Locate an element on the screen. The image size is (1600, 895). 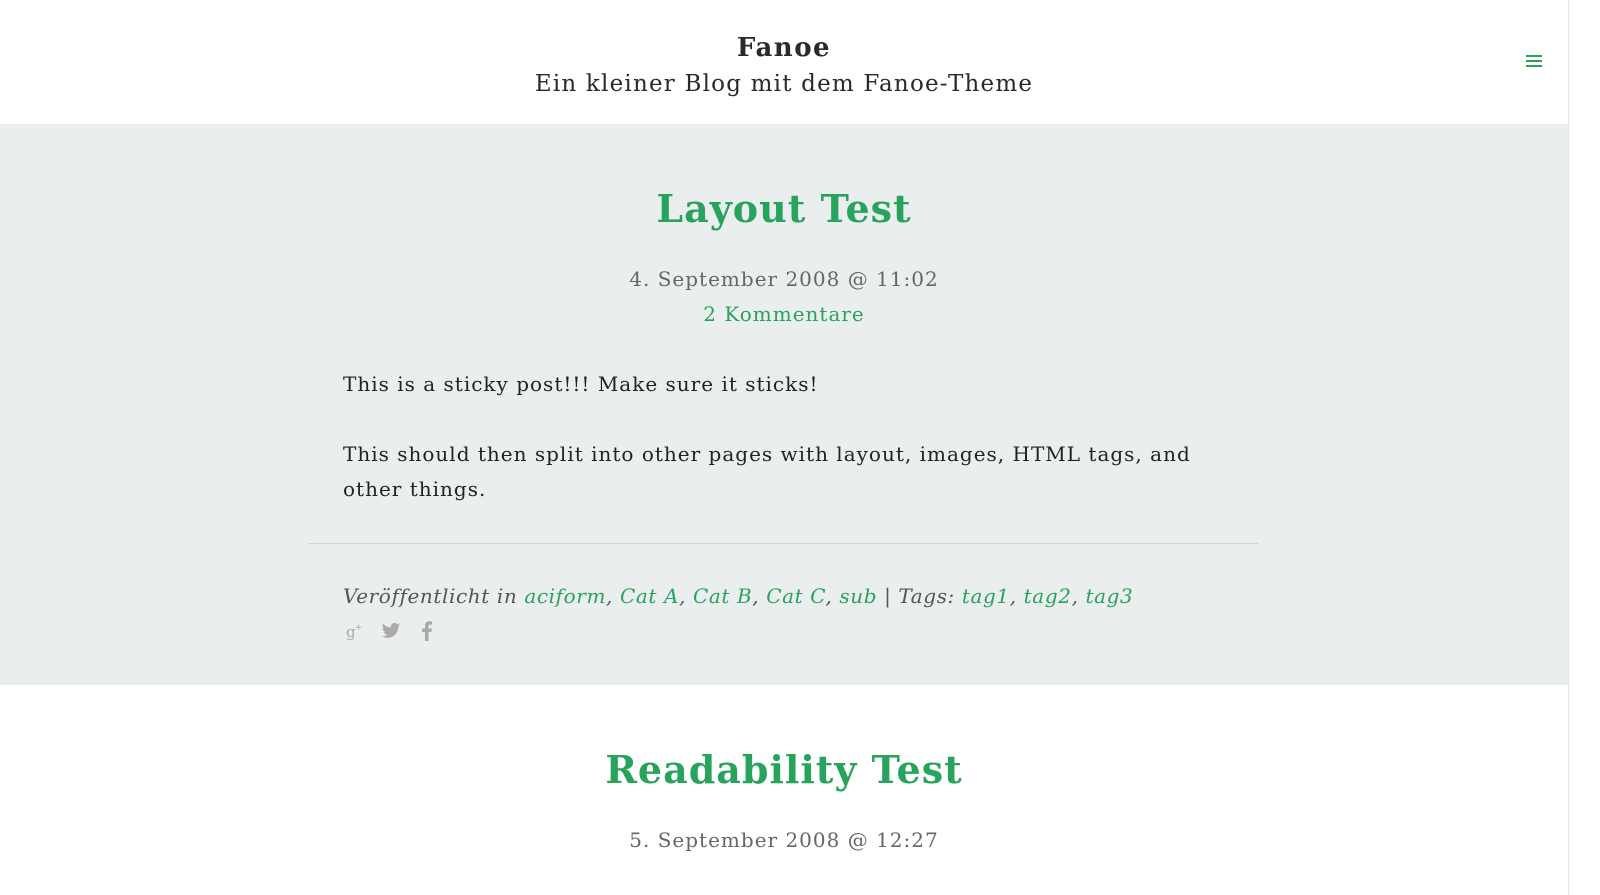
tag-link-tag1: tag1 is located at coordinates (986, 596).